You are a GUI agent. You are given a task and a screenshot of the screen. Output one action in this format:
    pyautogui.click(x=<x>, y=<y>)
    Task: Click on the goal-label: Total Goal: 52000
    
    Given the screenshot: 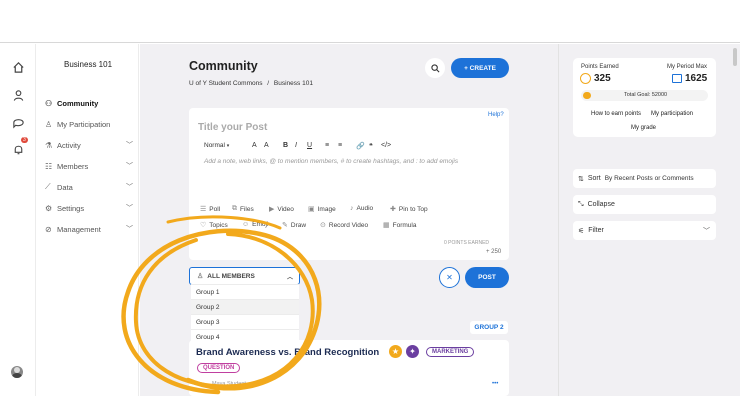 What is the action you would take?
    pyautogui.click(x=646, y=95)
    